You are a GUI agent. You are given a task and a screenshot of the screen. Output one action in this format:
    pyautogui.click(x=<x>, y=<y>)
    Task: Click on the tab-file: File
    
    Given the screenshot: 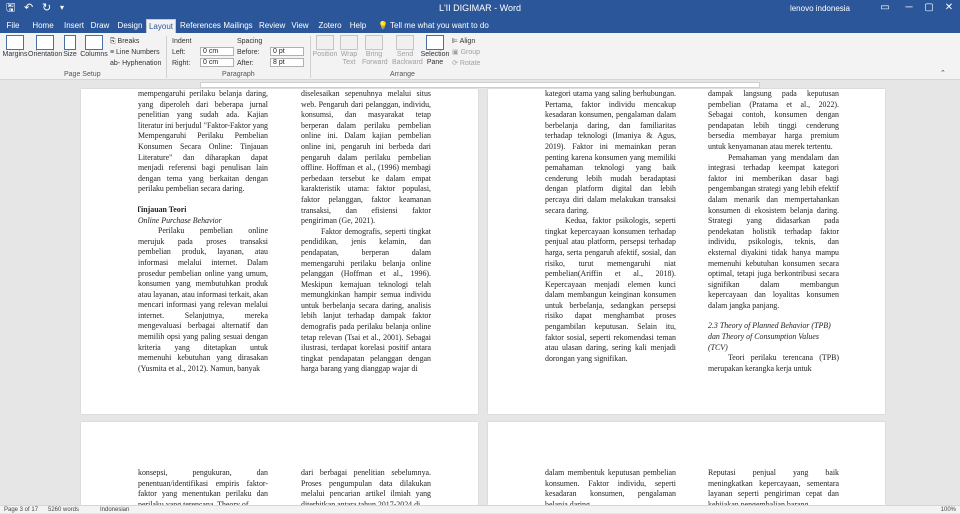 What is the action you would take?
    pyautogui.click(x=13, y=26)
    